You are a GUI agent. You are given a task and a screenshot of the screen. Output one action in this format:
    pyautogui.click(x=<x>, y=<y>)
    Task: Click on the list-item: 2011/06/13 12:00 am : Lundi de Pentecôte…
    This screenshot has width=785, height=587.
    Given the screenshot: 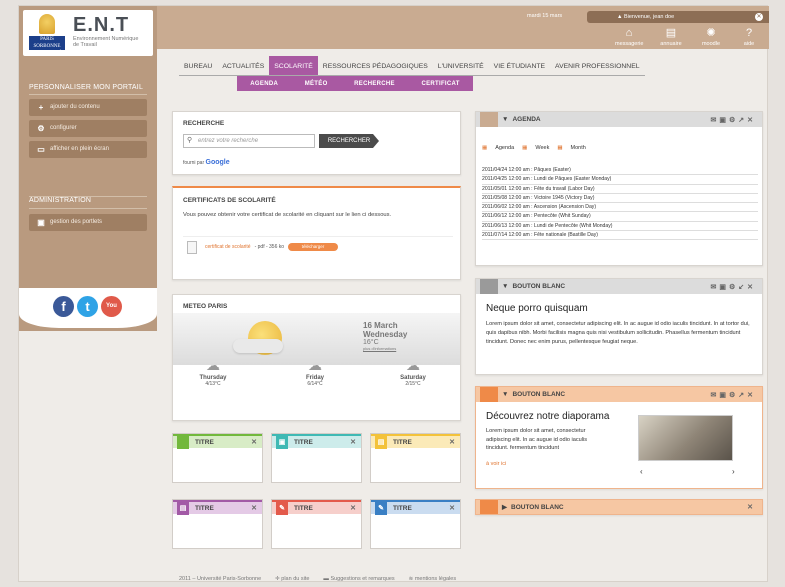 What is the action you would take?
    pyautogui.click(x=620, y=227)
    